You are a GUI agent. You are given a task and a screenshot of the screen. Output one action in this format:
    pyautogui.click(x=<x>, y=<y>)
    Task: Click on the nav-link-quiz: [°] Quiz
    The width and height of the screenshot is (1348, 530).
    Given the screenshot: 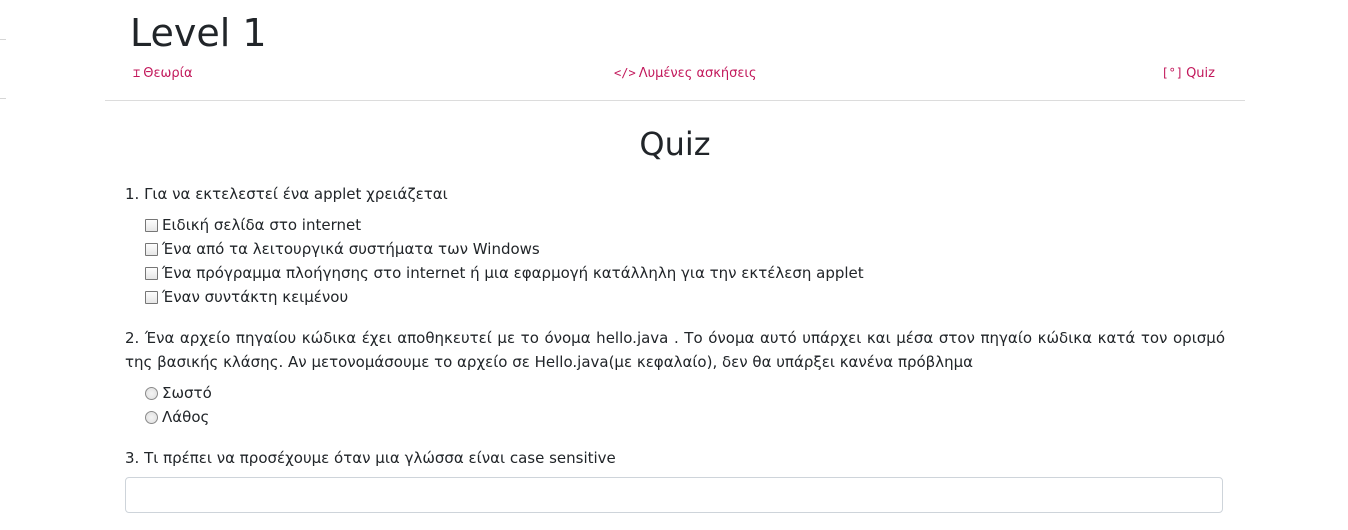 What is the action you would take?
    pyautogui.click(x=1188, y=73)
    